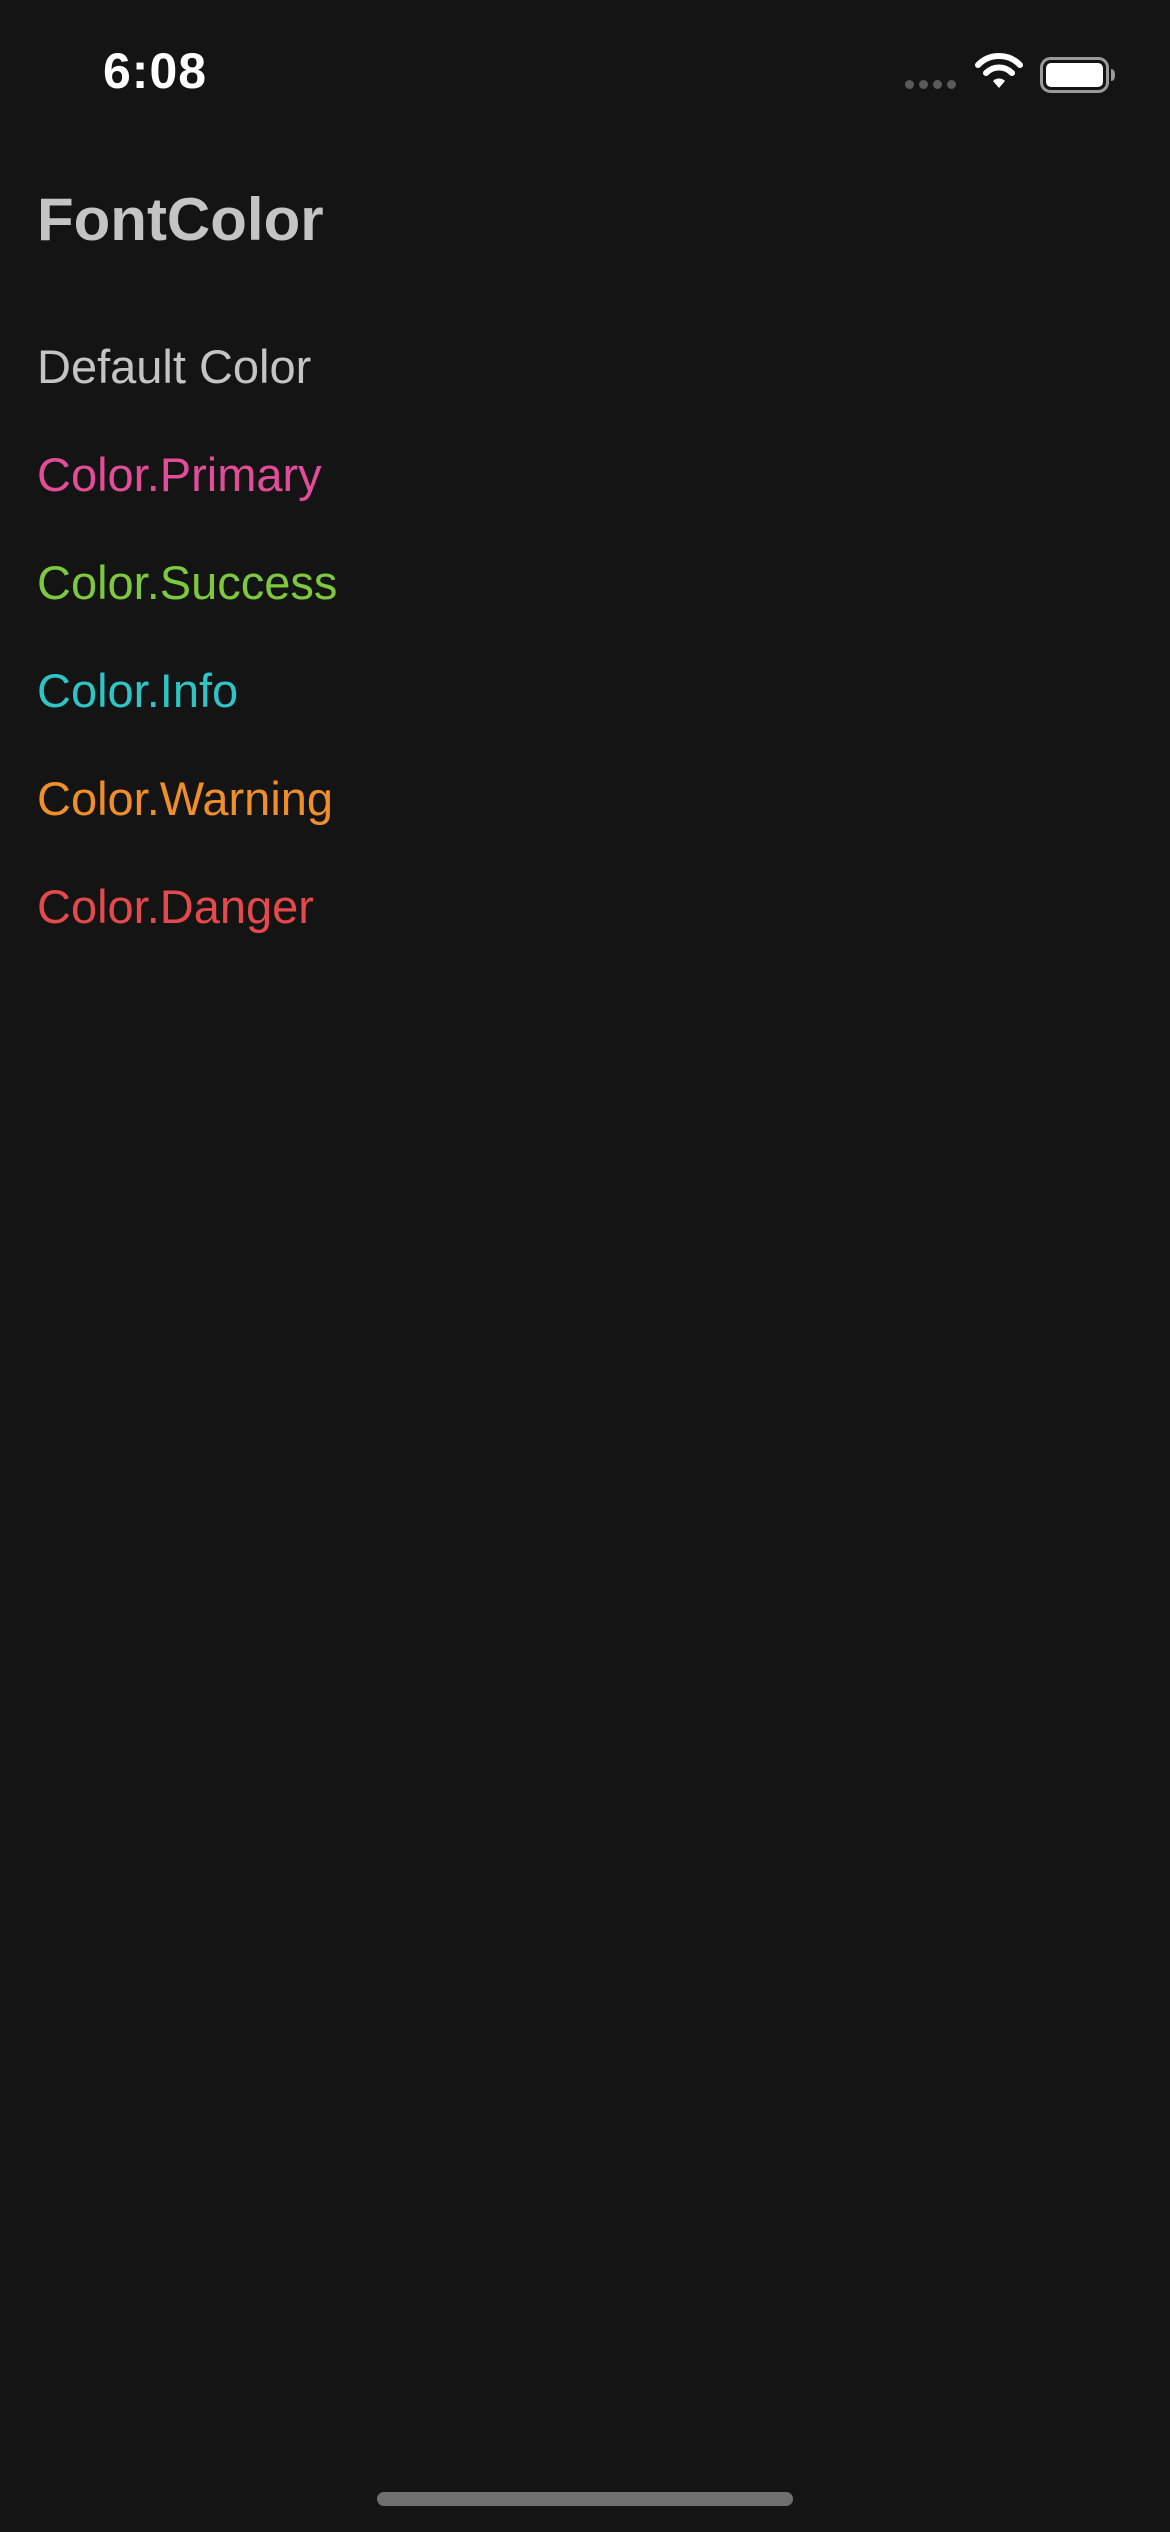  I want to click on list-item-color-warning: Color.Warning, so click(185, 798).